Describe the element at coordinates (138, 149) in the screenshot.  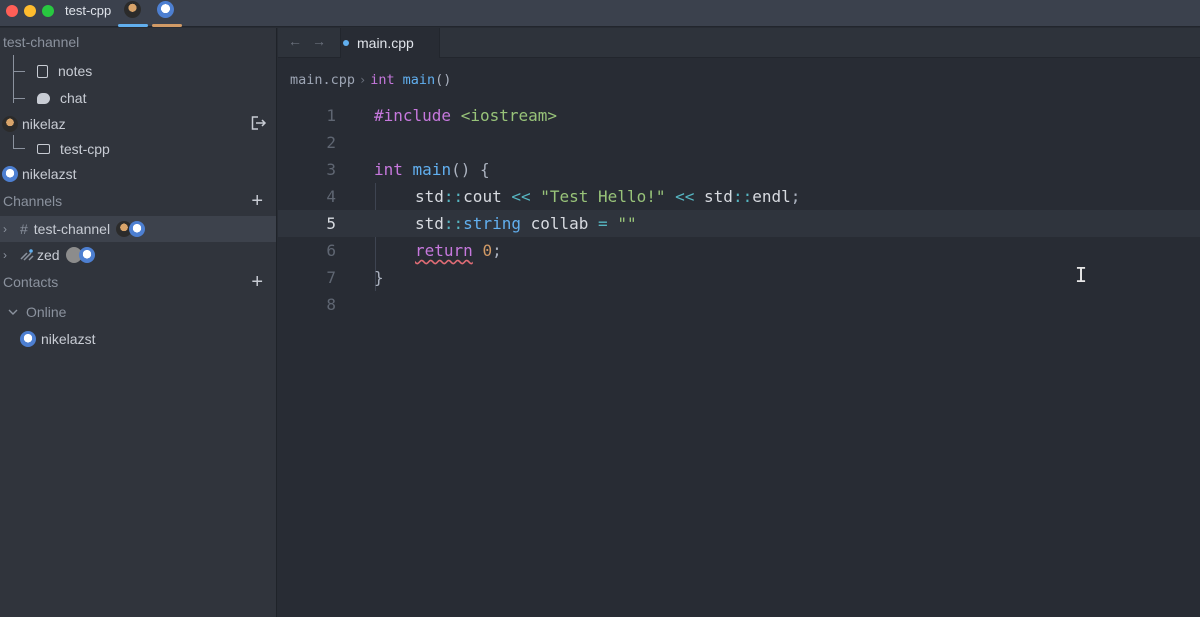
I see `shared-project-item: test-cpp` at that location.